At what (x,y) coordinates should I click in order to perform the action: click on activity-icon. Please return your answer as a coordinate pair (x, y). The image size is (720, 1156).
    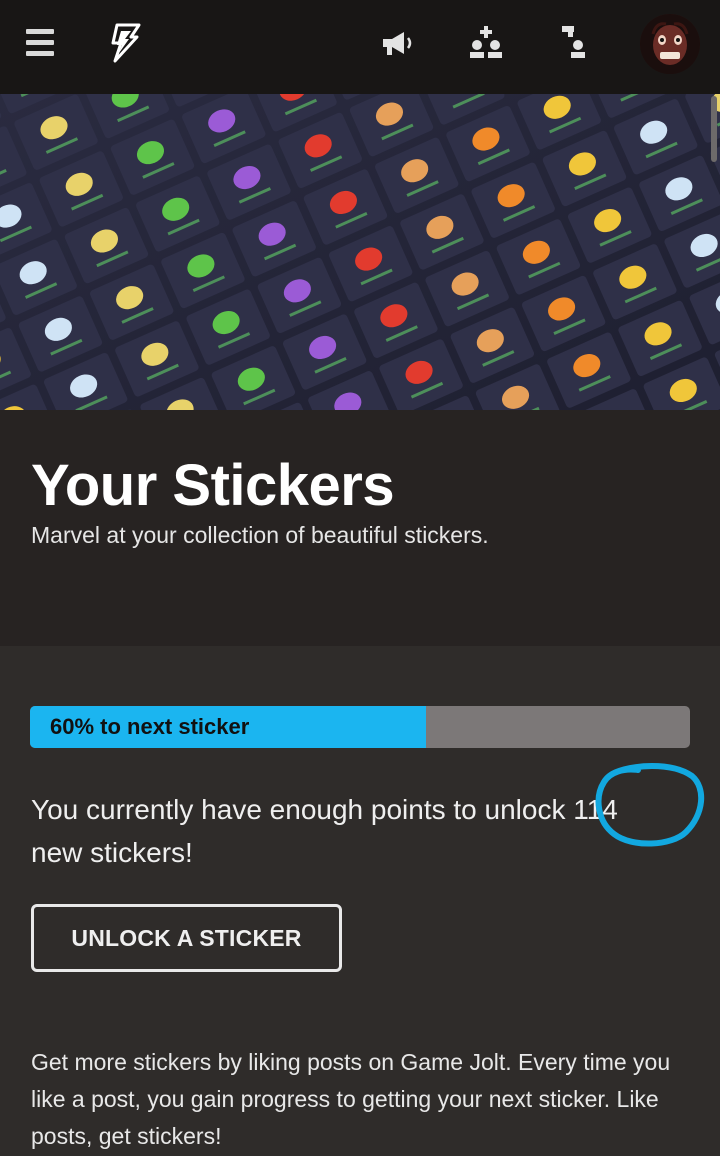
    Looking at the image, I should click on (573, 43).